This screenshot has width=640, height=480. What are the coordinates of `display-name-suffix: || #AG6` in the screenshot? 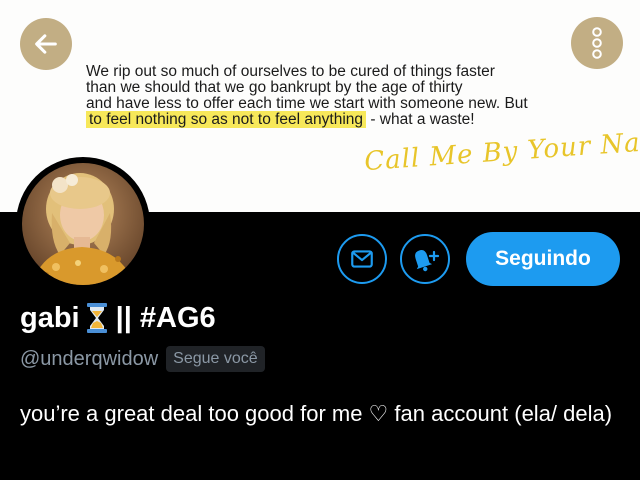 It's located at (165, 317).